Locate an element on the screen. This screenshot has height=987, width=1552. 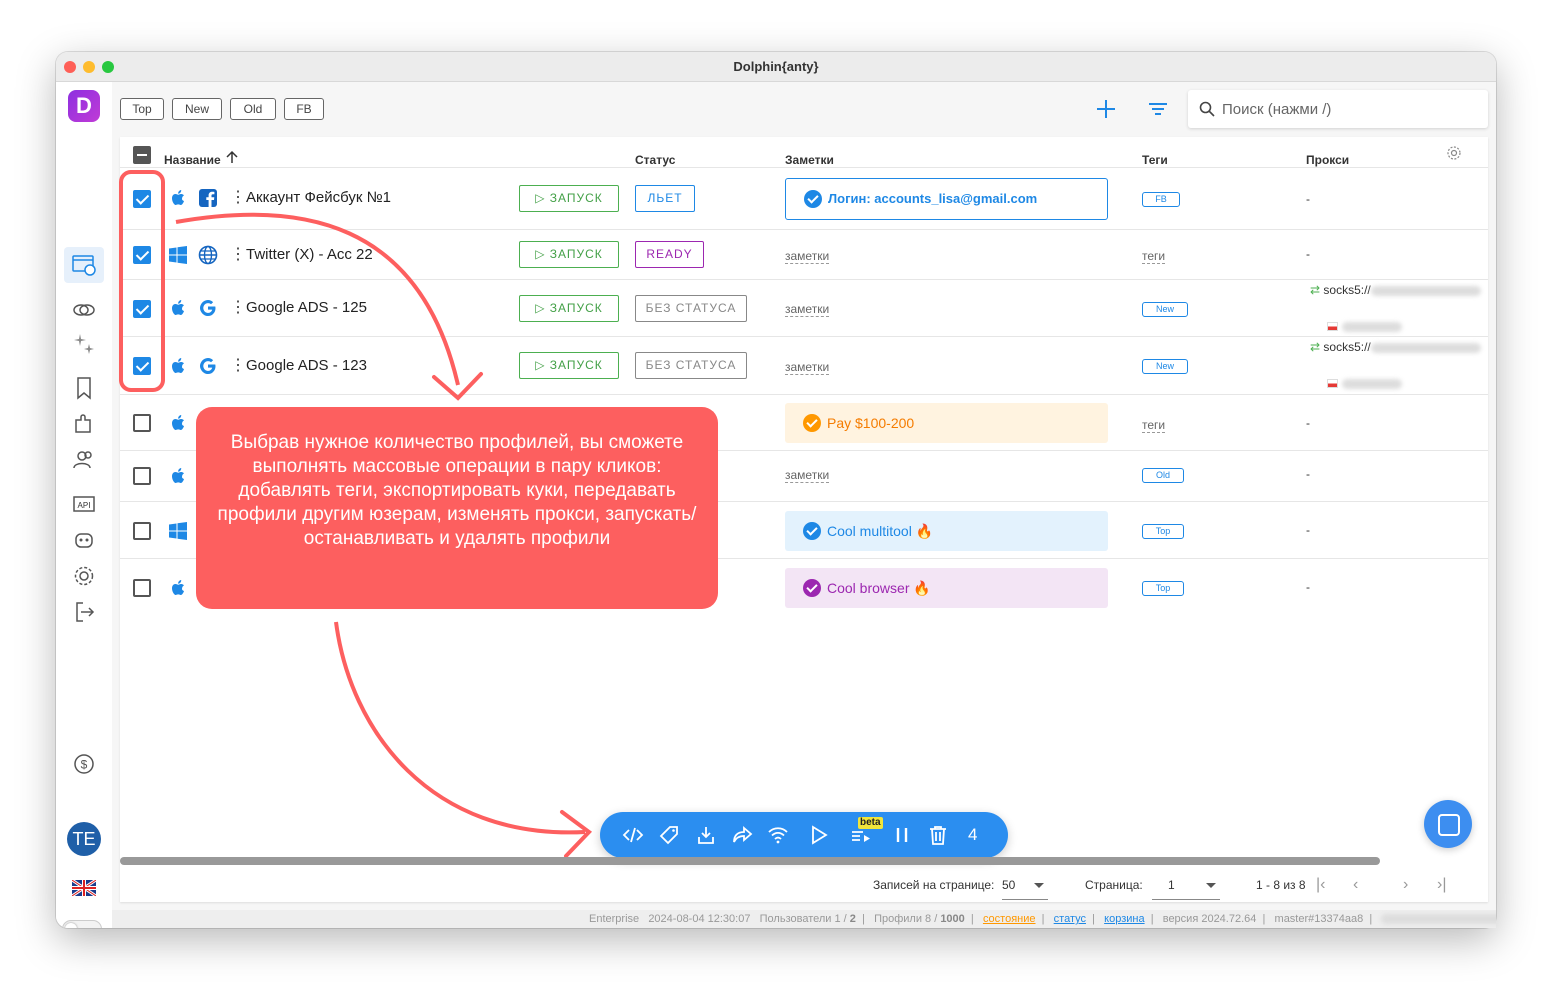
version-text: версия 2024.72.64 is located at coordinates (1209, 919).